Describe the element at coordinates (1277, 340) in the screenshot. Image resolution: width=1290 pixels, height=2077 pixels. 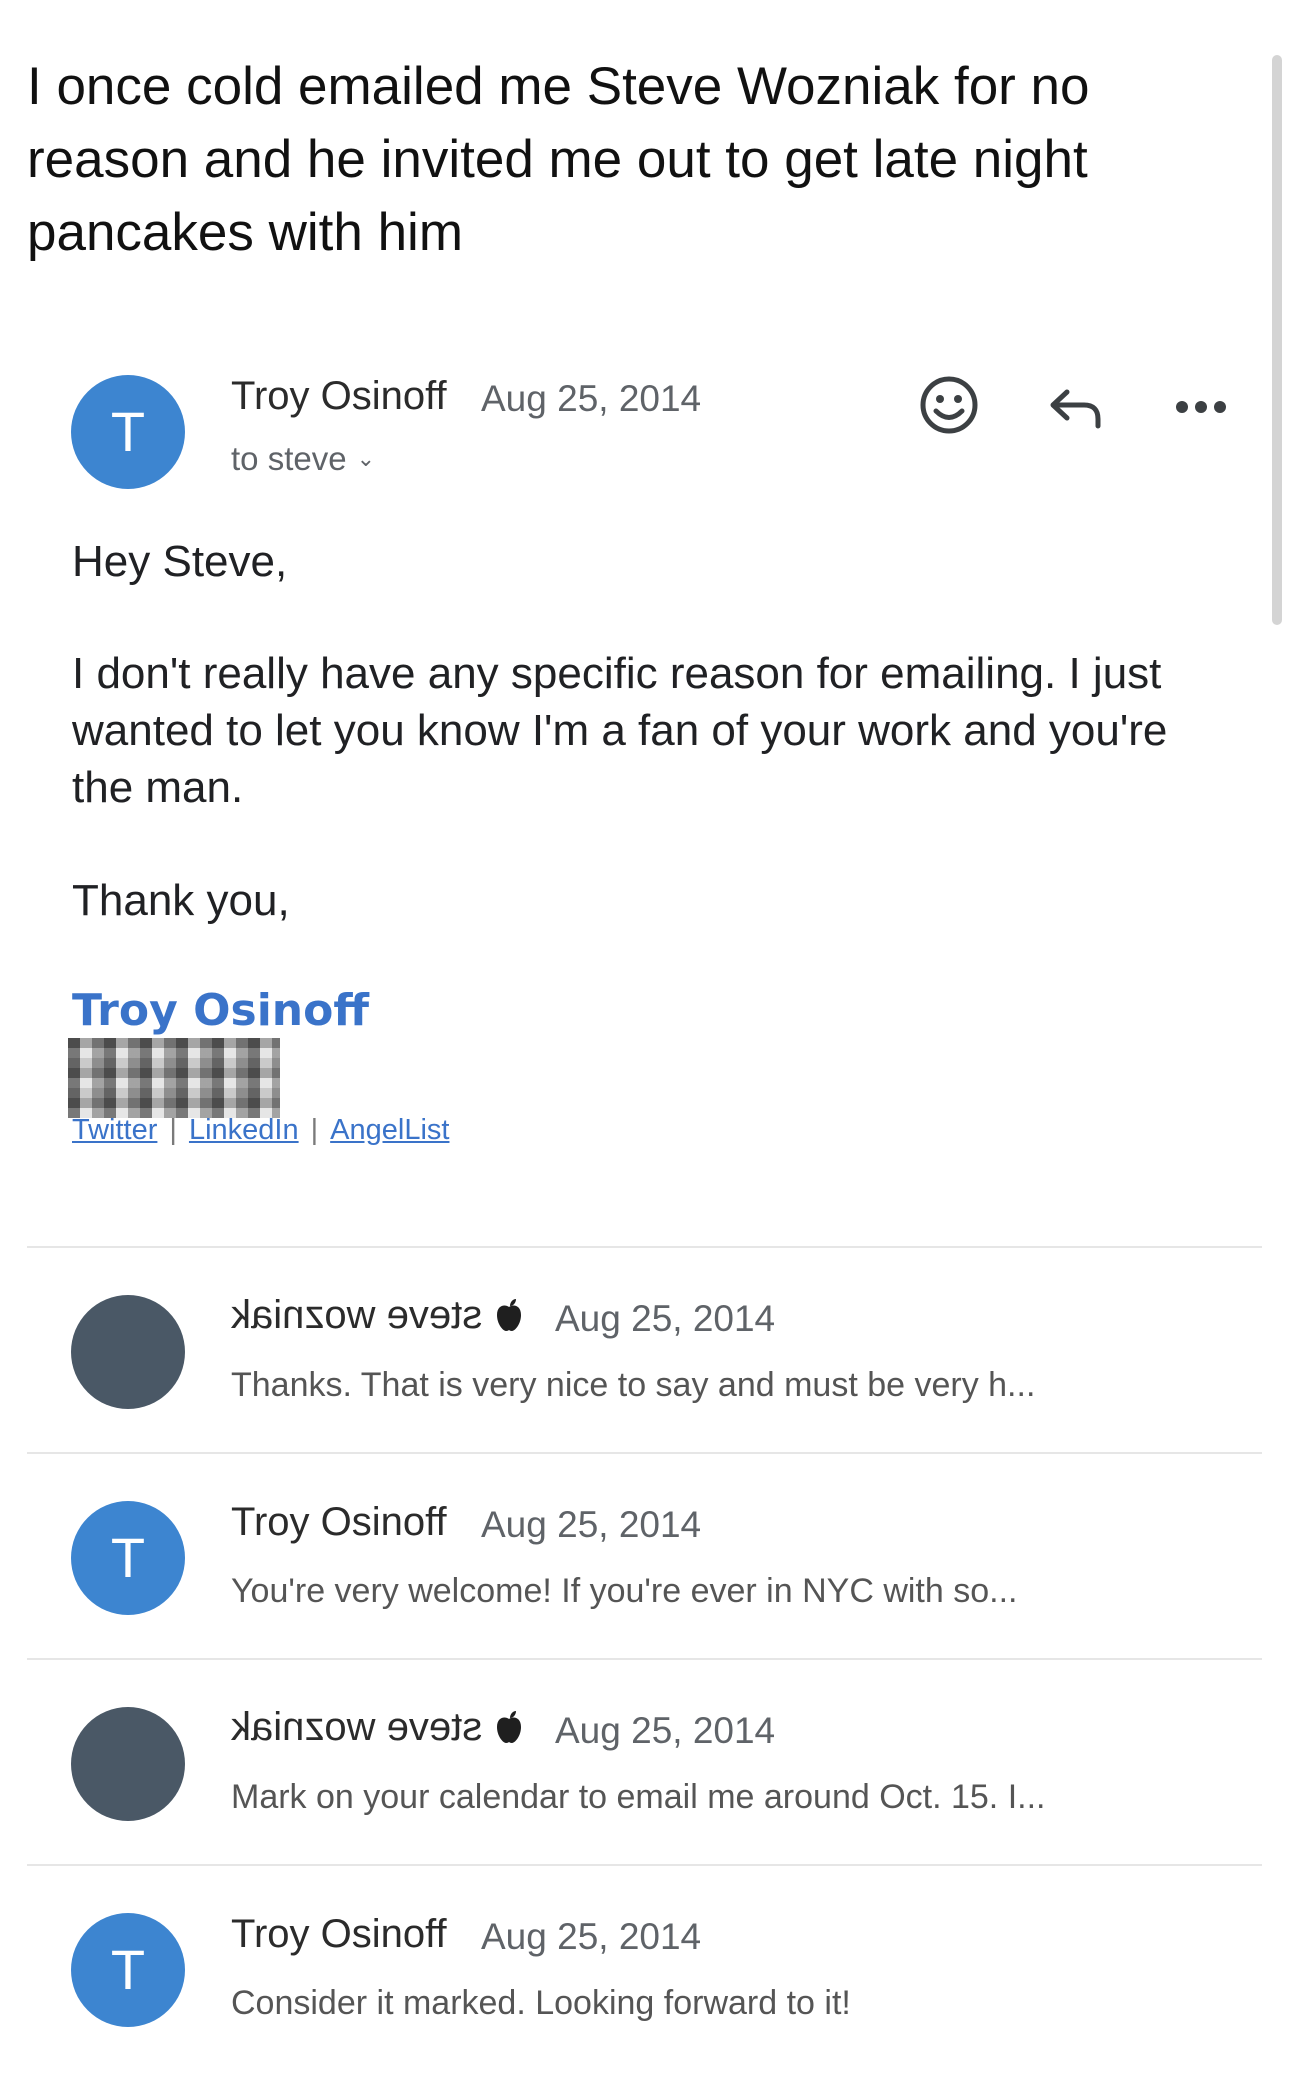
I see `scrollbar` at that location.